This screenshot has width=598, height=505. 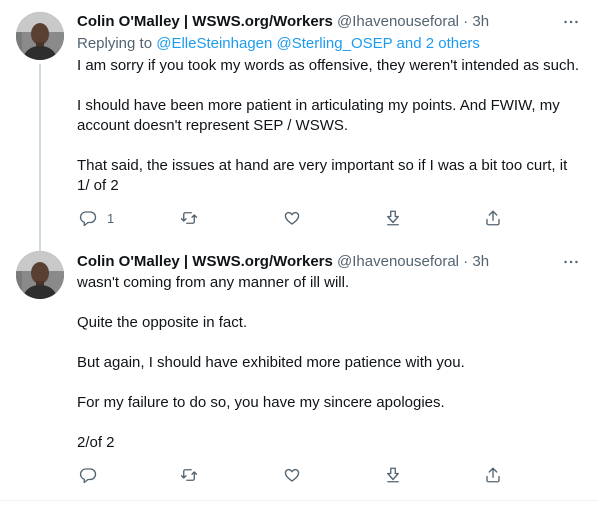 I want to click on tweet-actions: 1, so click(x=288, y=218).